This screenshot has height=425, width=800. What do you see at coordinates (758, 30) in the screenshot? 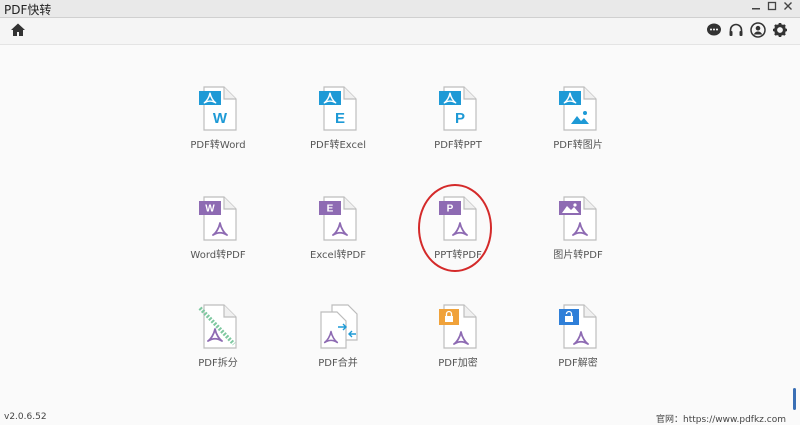
I see `user-icon` at bounding box center [758, 30].